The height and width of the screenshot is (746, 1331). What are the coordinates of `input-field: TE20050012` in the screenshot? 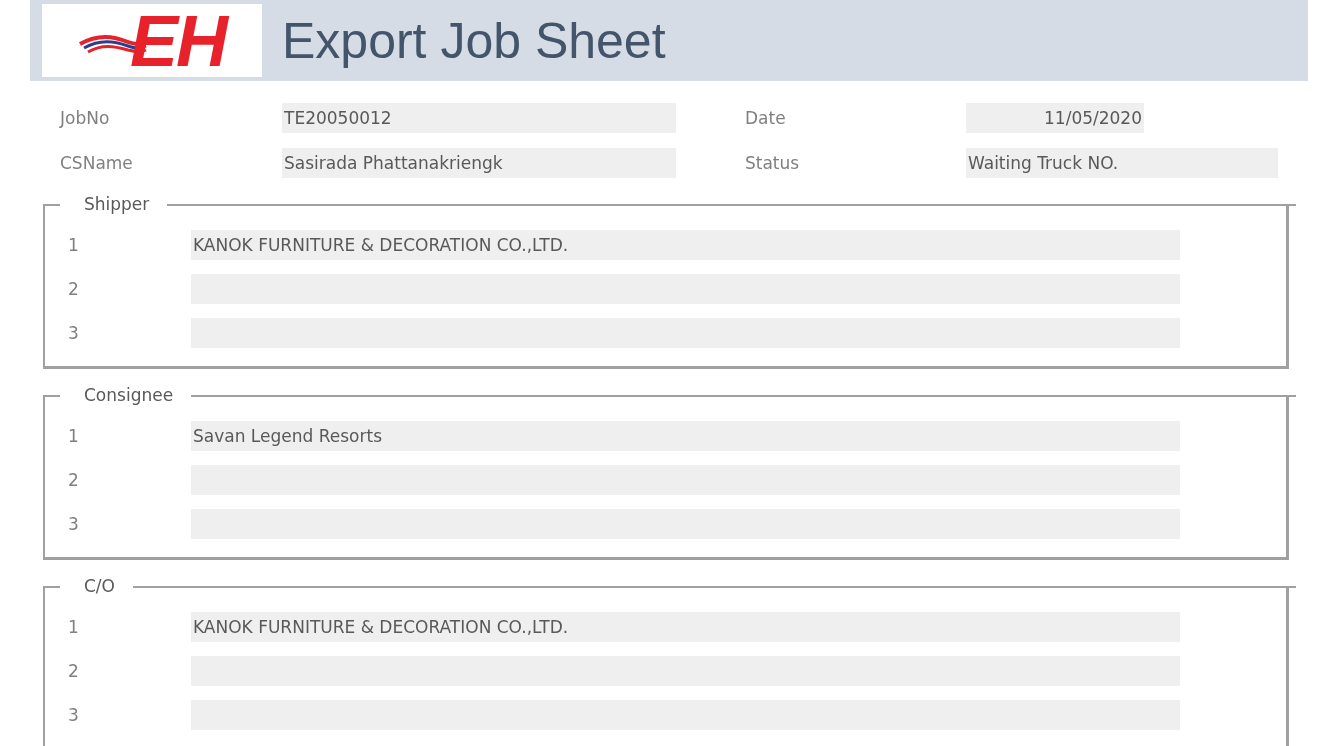 It's located at (479, 118).